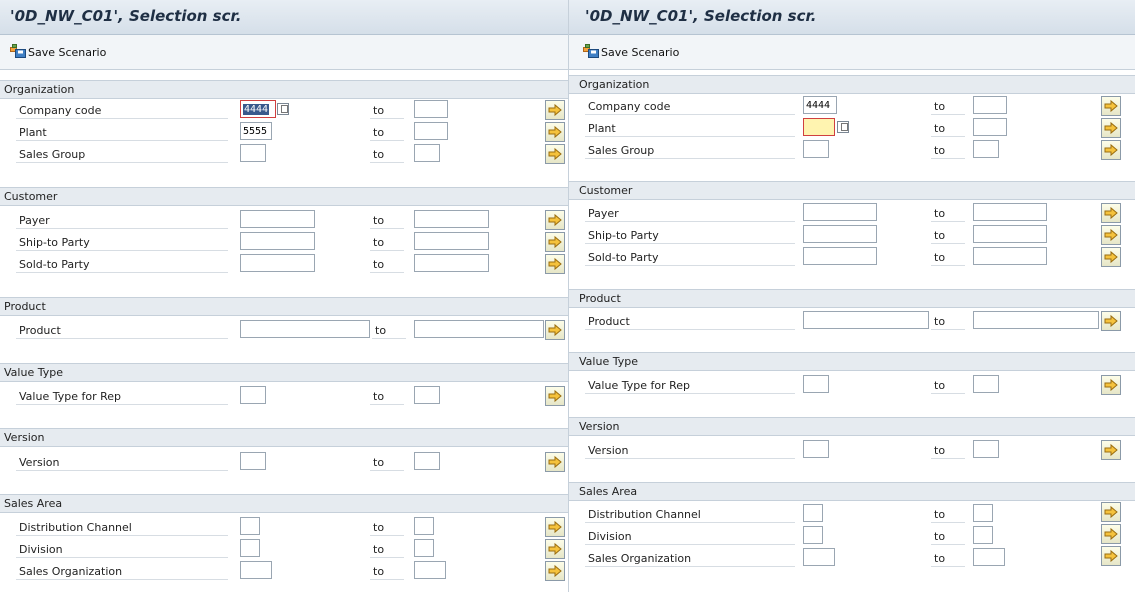 The height and width of the screenshot is (592, 1135). Describe the element at coordinates (690, 257) in the screenshot. I see `field-label-sold-to-party: Sold-to Party` at that location.